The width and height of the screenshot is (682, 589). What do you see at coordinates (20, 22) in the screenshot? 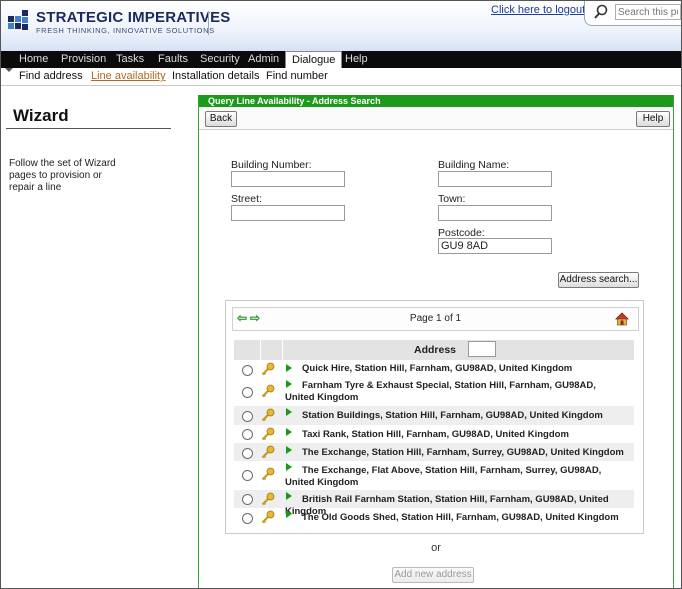
I see `brand-logo-icon` at bounding box center [20, 22].